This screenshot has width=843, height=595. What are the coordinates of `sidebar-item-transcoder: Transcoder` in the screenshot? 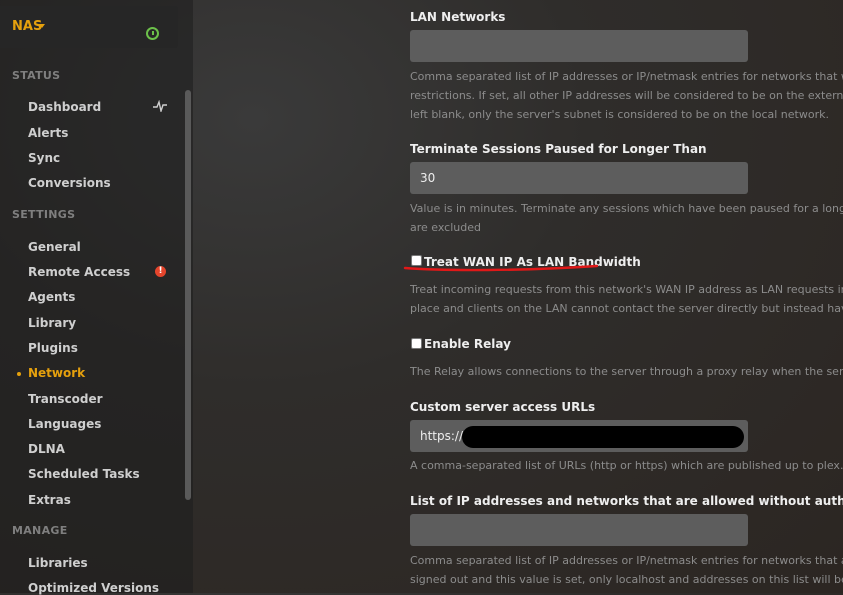 It's located at (65, 399).